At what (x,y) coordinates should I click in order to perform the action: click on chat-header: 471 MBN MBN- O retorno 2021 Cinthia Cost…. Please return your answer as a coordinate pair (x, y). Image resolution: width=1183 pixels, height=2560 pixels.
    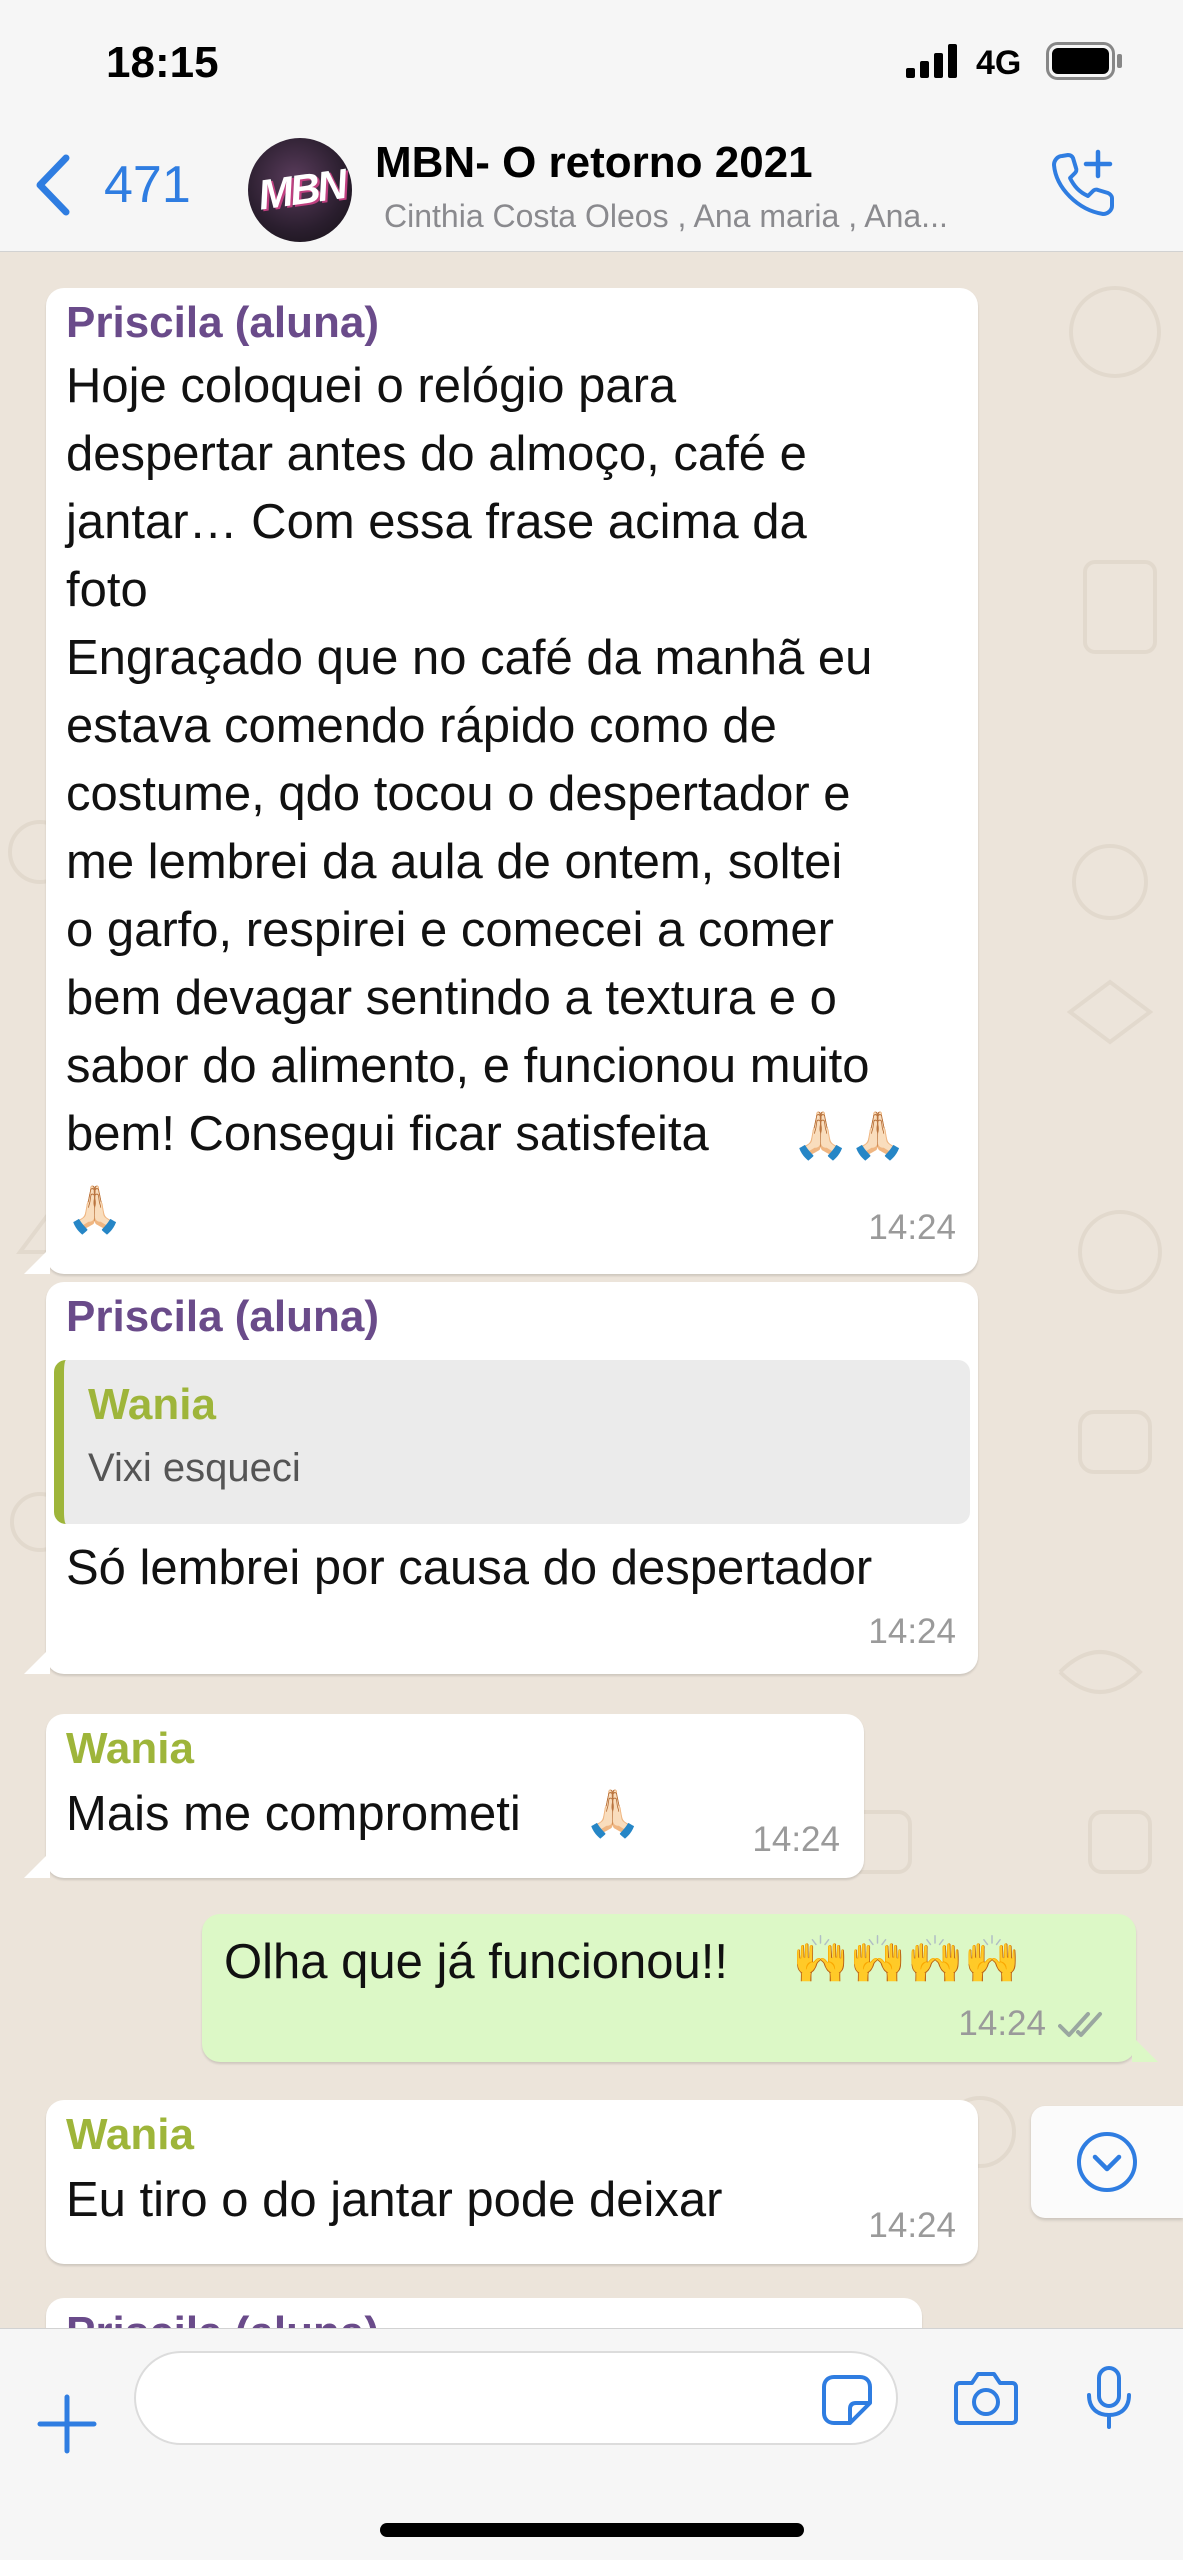
    Looking at the image, I should click on (591, 185).